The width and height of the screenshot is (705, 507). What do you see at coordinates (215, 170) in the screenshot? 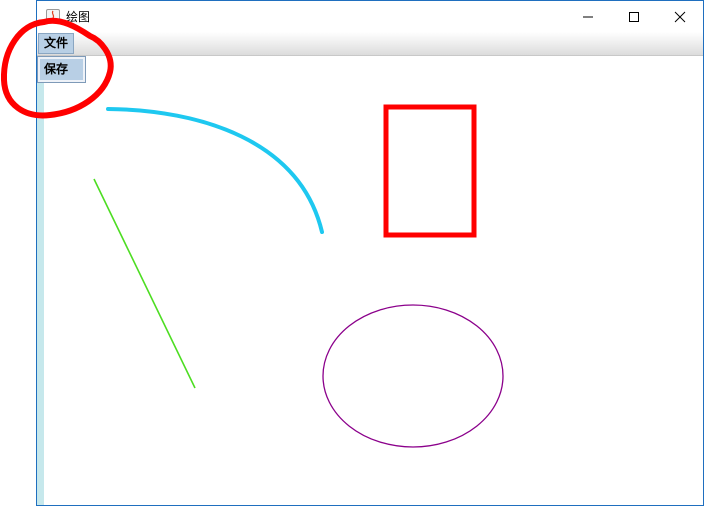
I see `arc-shape` at bounding box center [215, 170].